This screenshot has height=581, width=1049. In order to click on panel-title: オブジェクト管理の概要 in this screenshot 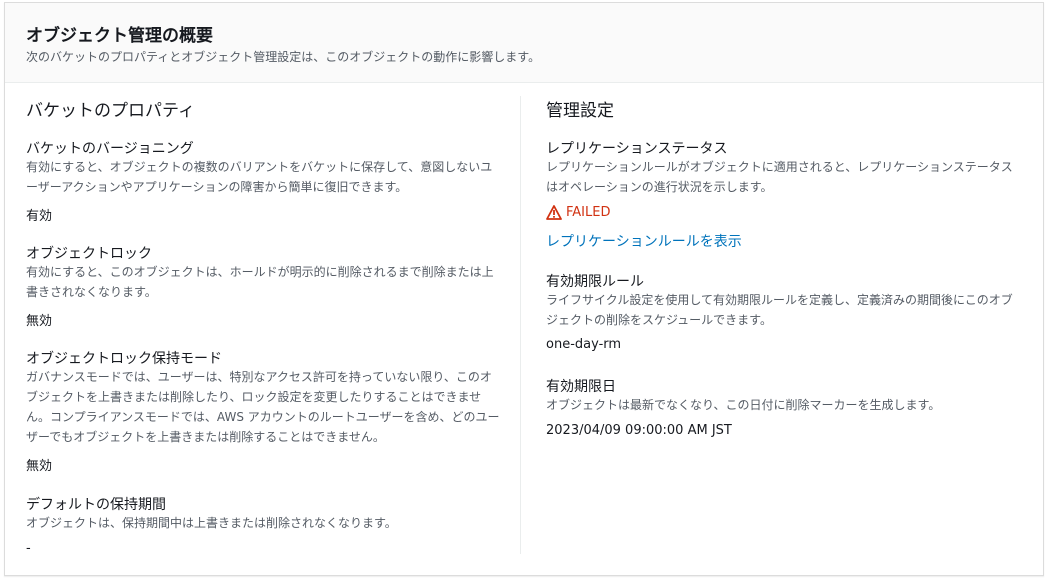, I will do `click(119, 36)`.